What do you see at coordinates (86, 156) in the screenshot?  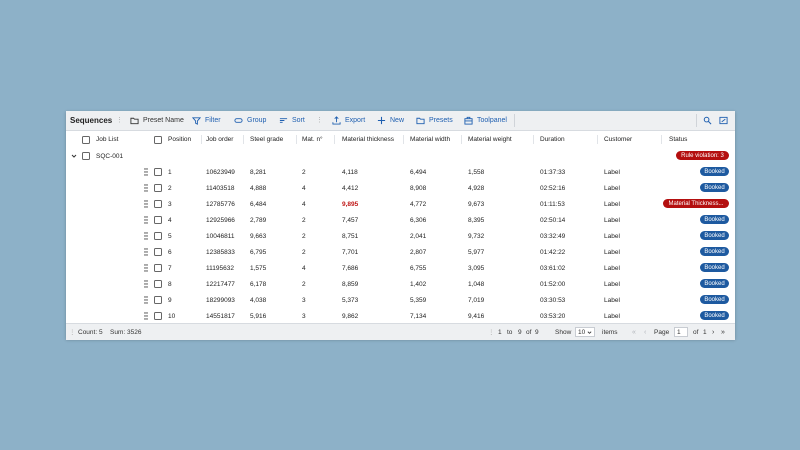 I see `group-checkbox` at bounding box center [86, 156].